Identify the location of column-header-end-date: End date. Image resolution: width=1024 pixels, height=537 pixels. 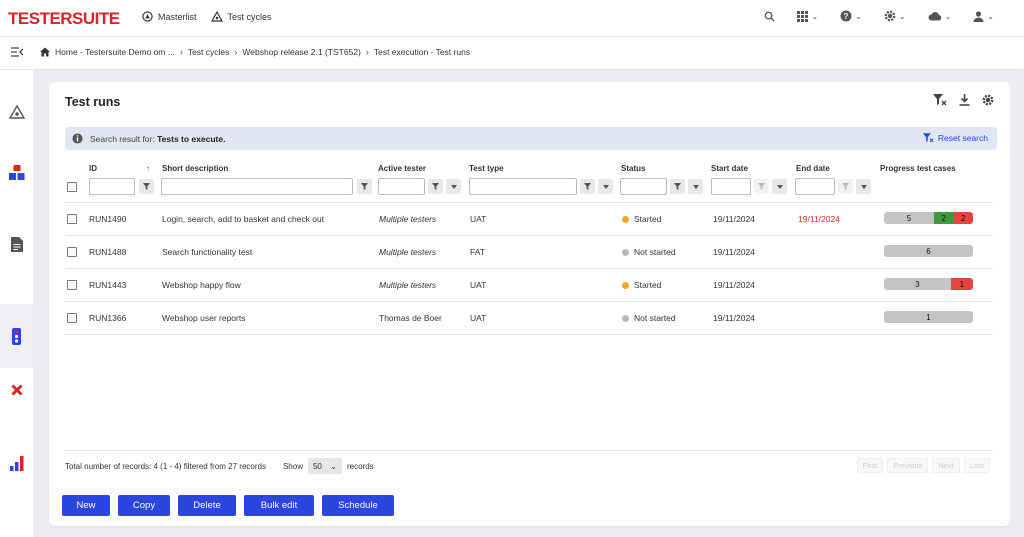
(813, 168).